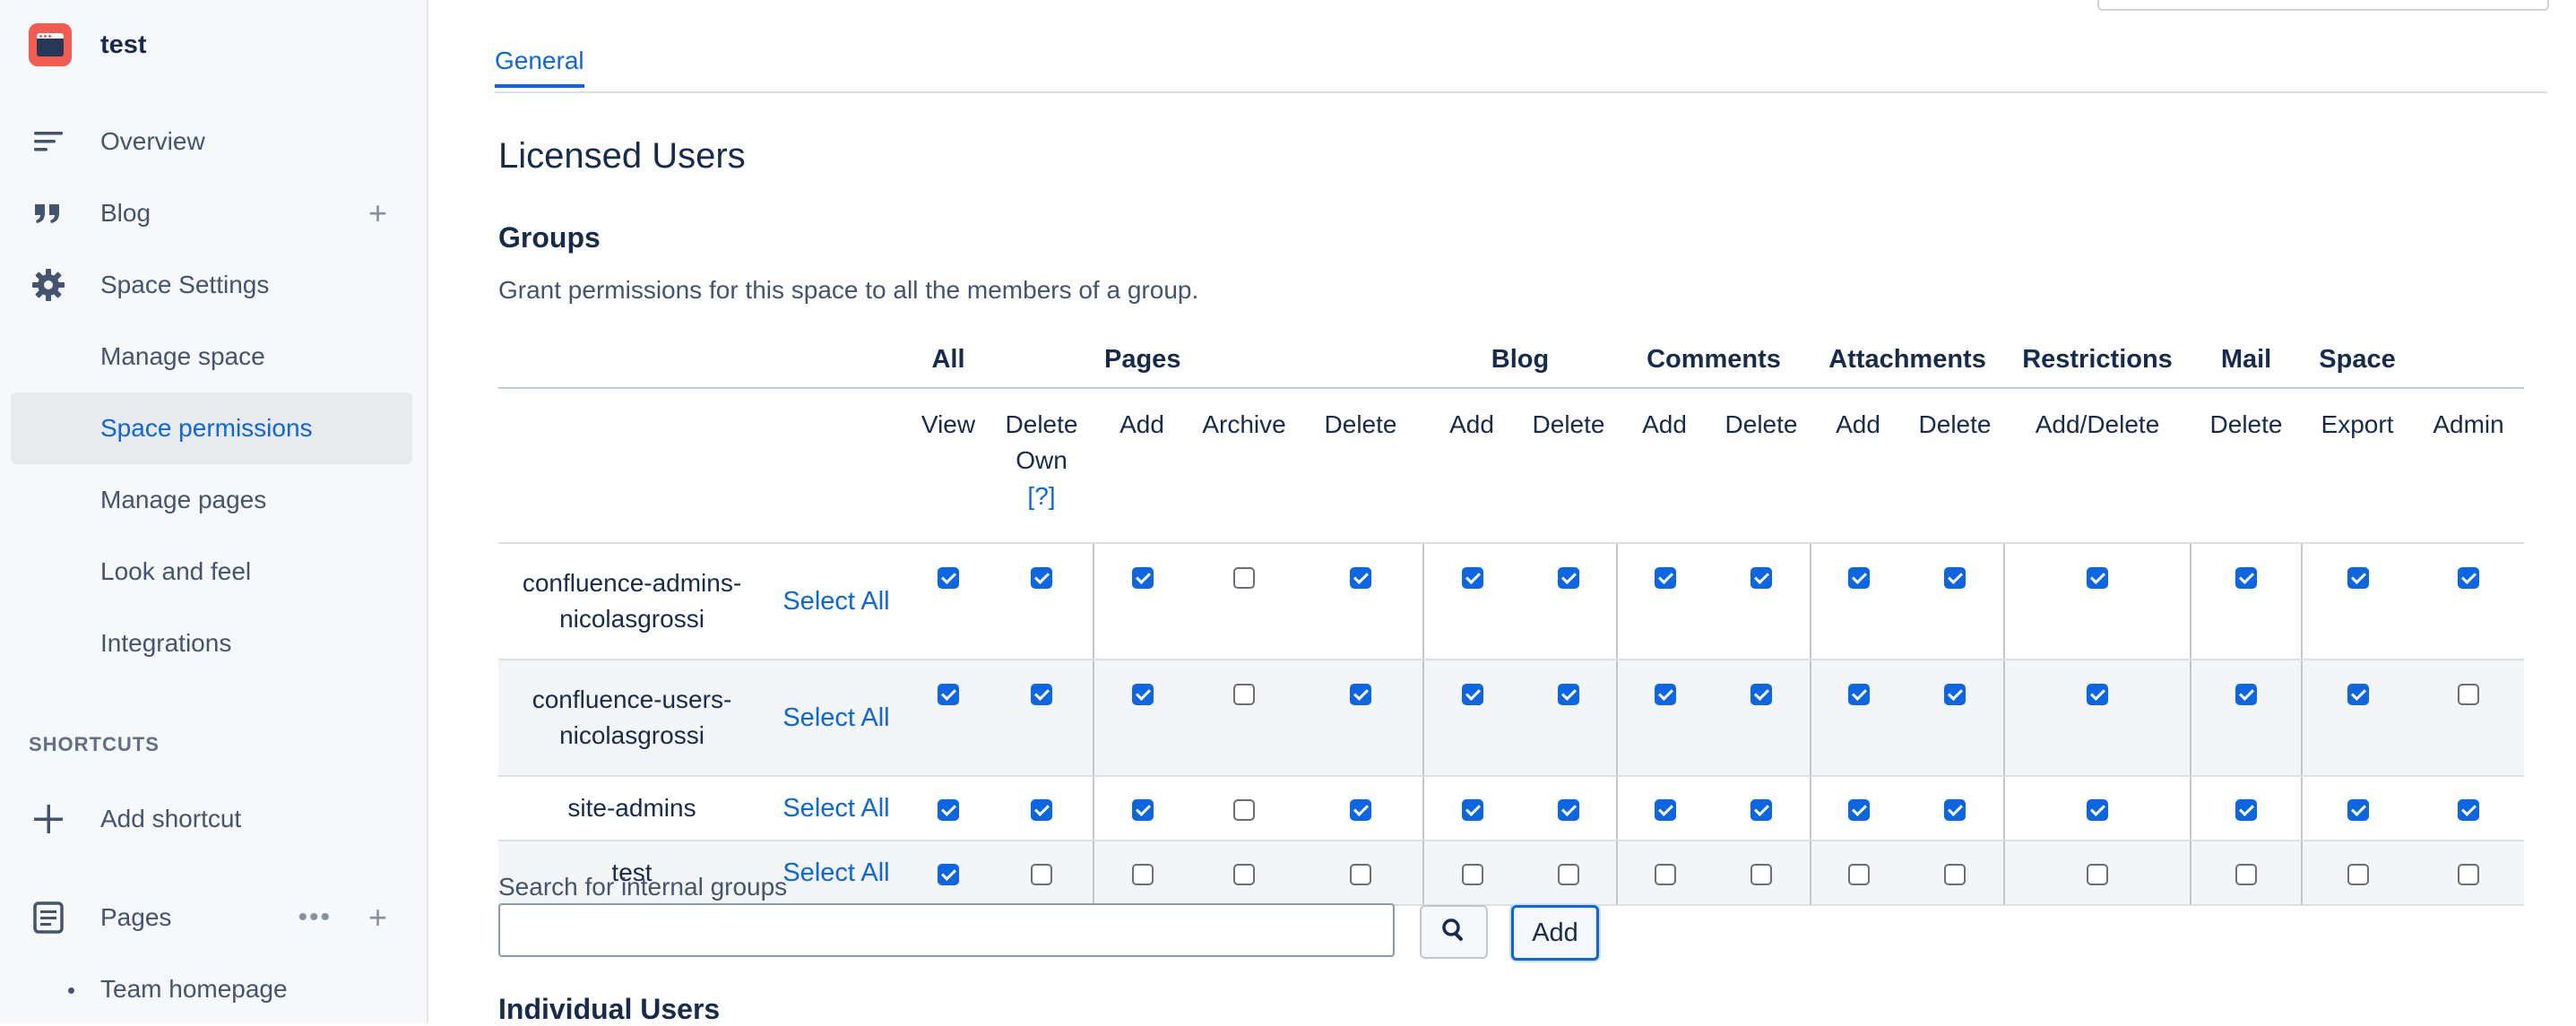 The width and height of the screenshot is (2576, 1026). I want to click on sidebar-item-space-permissions: Space permissions, so click(211, 428).